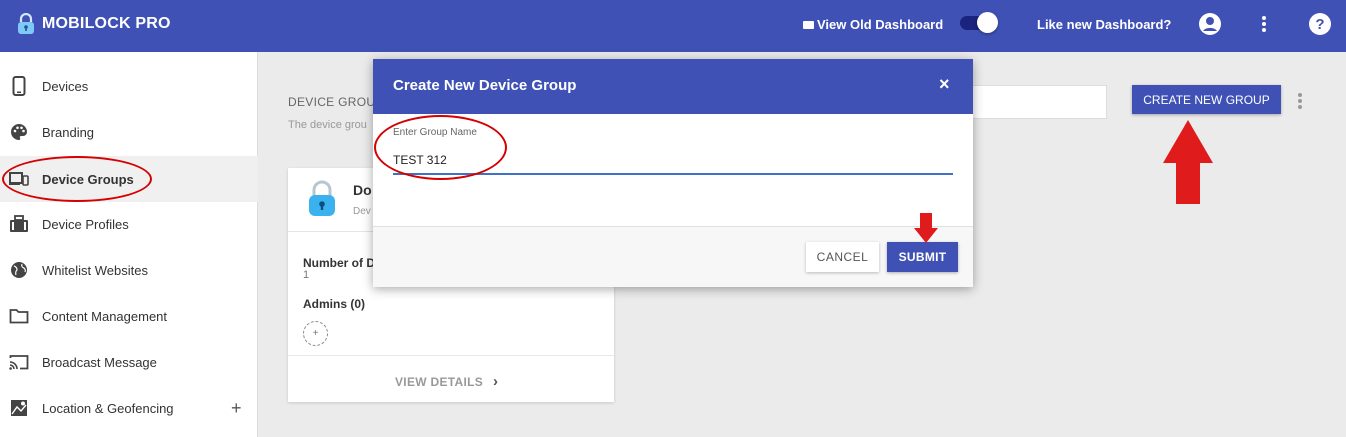  What do you see at coordinates (1300, 101) in the screenshot?
I see `page-more-vert-icon` at bounding box center [1300, 101].